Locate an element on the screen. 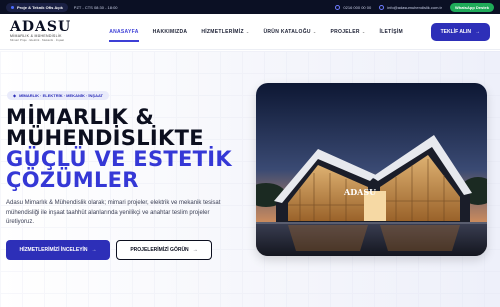  nav-item-label: PROJELER is located at coordinates (345, 31).